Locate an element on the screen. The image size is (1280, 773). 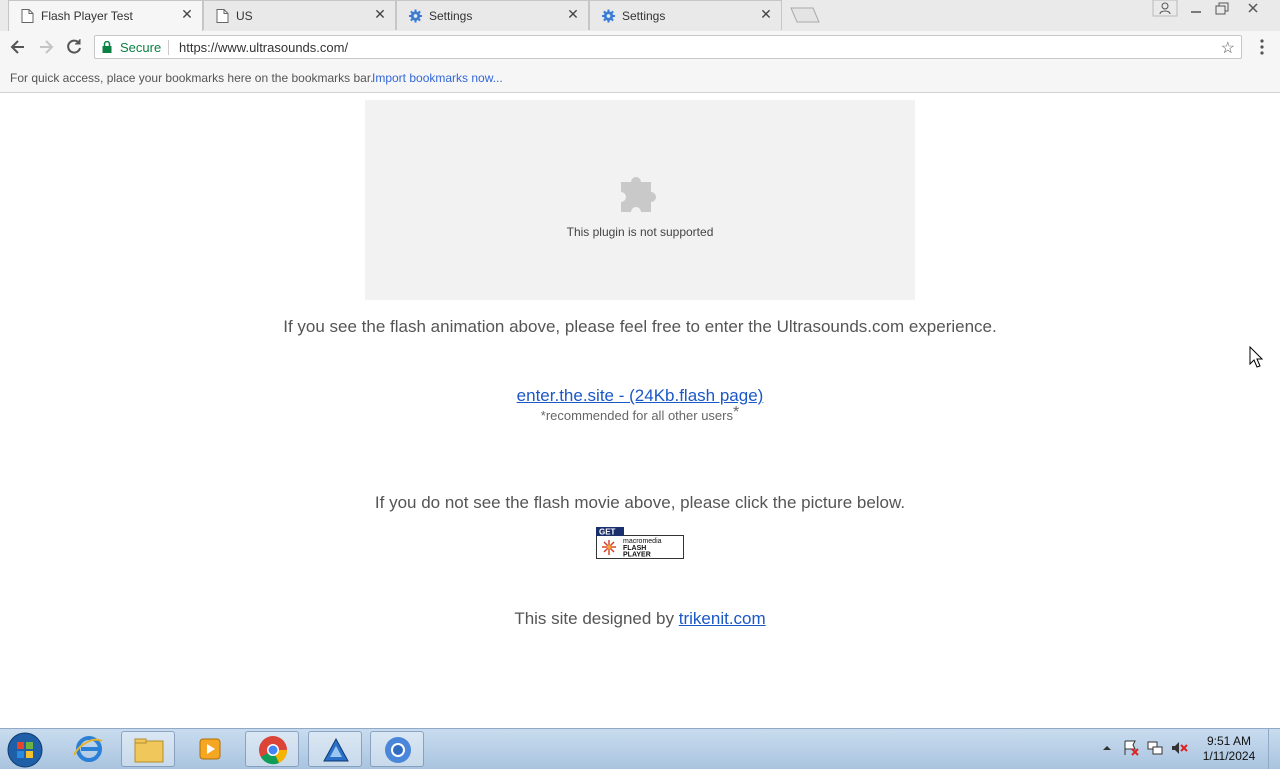
close-window-icon is located at coordinates (1253, 9).